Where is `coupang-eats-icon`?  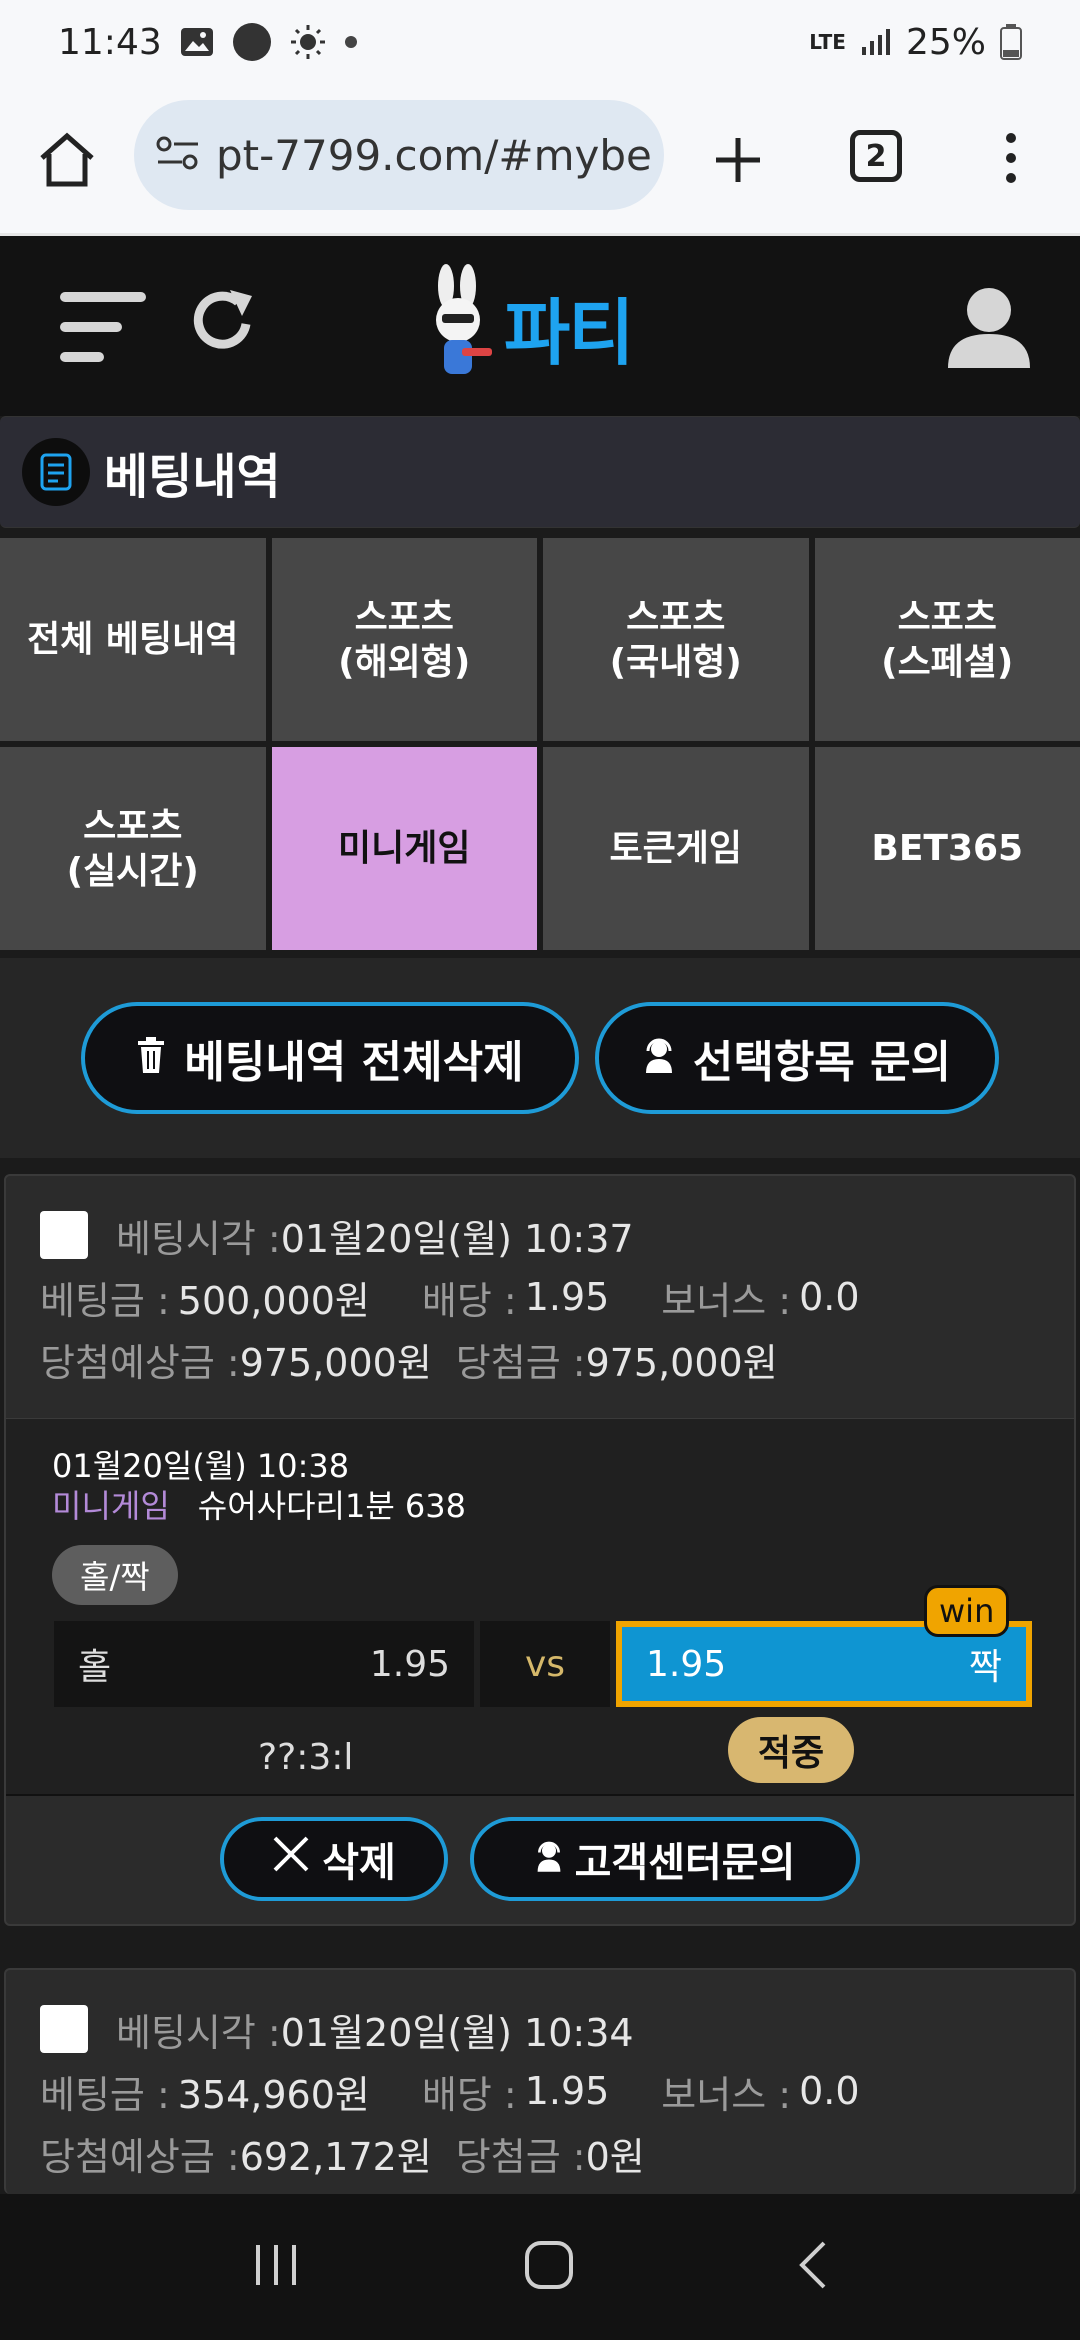
coupang-eats-icon is located at coordinates (252, 42).